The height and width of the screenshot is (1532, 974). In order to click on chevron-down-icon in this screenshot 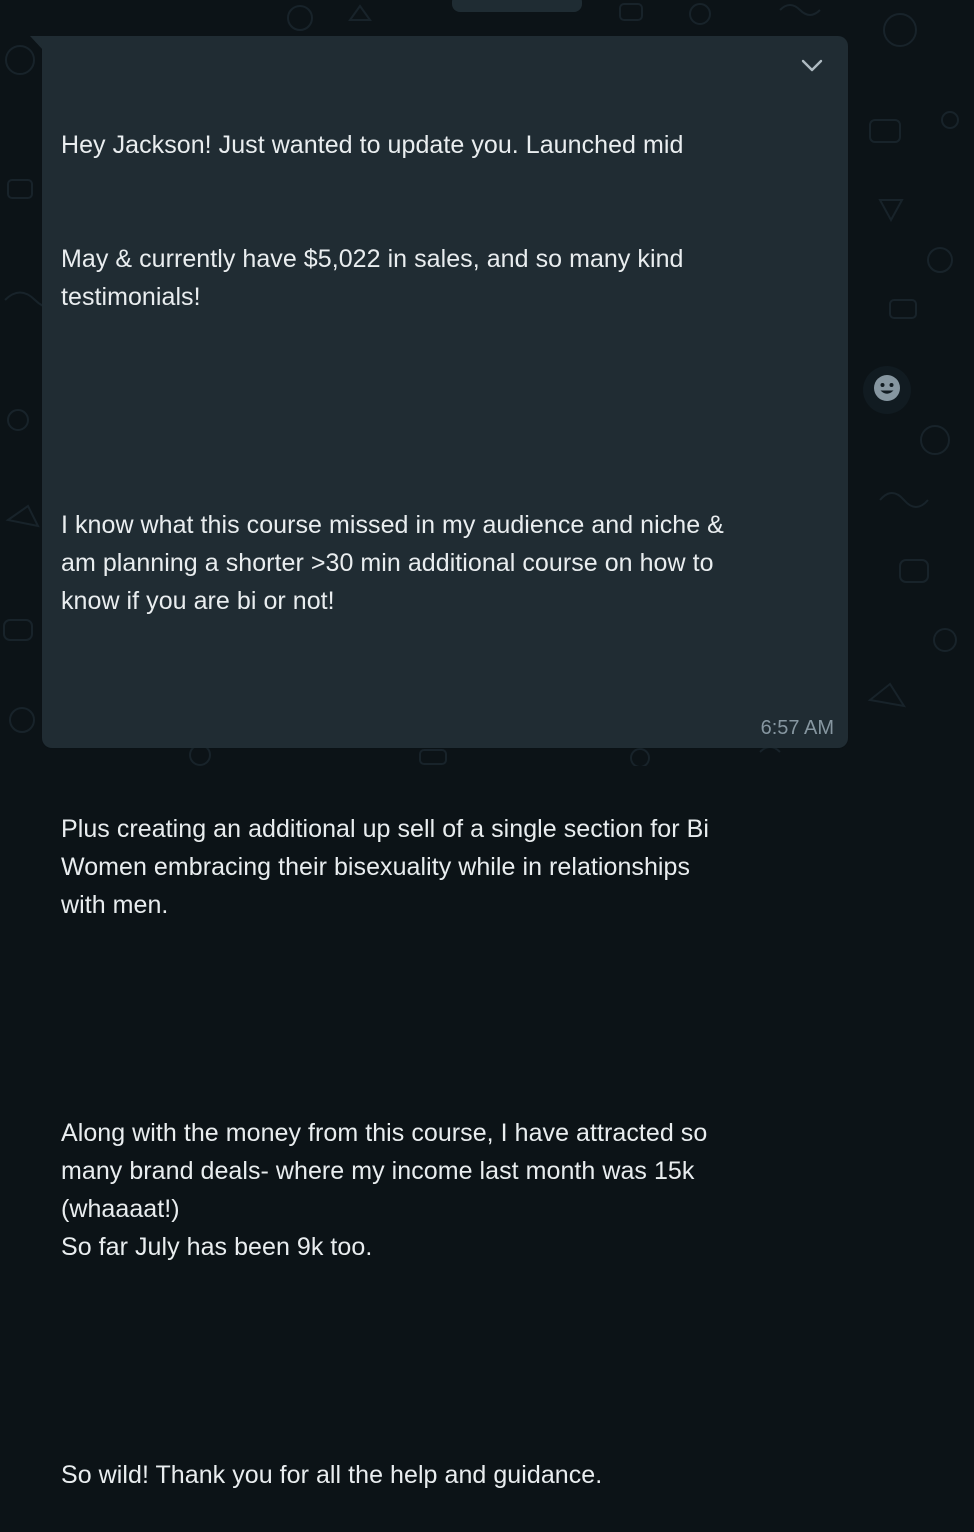, I will do `click(812, 68)`.